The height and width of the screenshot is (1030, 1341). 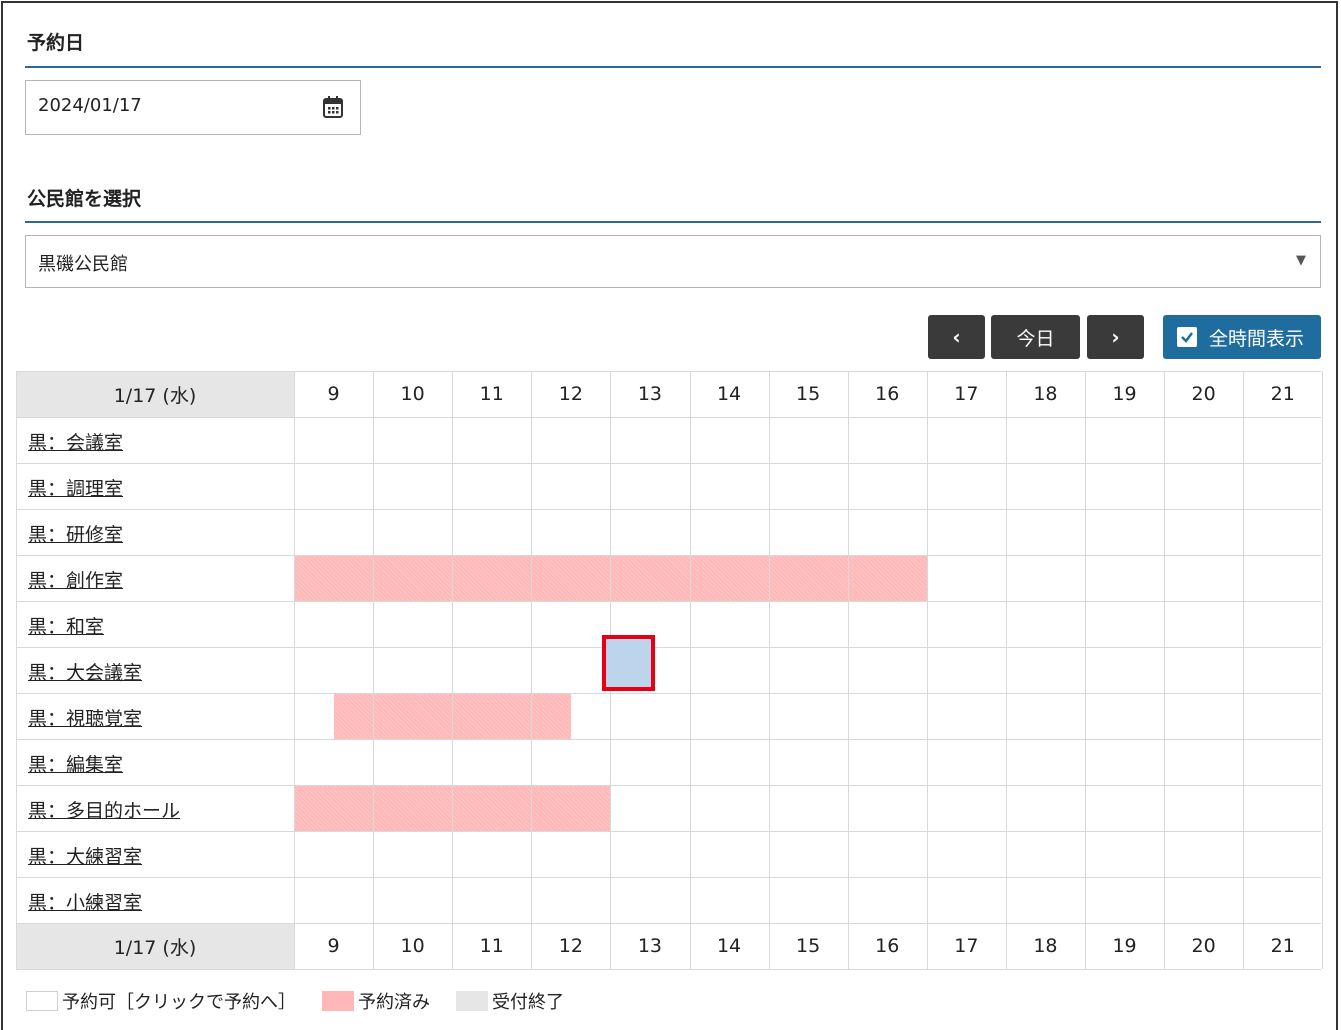 I want to click on calendar-icon, so click(x=333, y=107).